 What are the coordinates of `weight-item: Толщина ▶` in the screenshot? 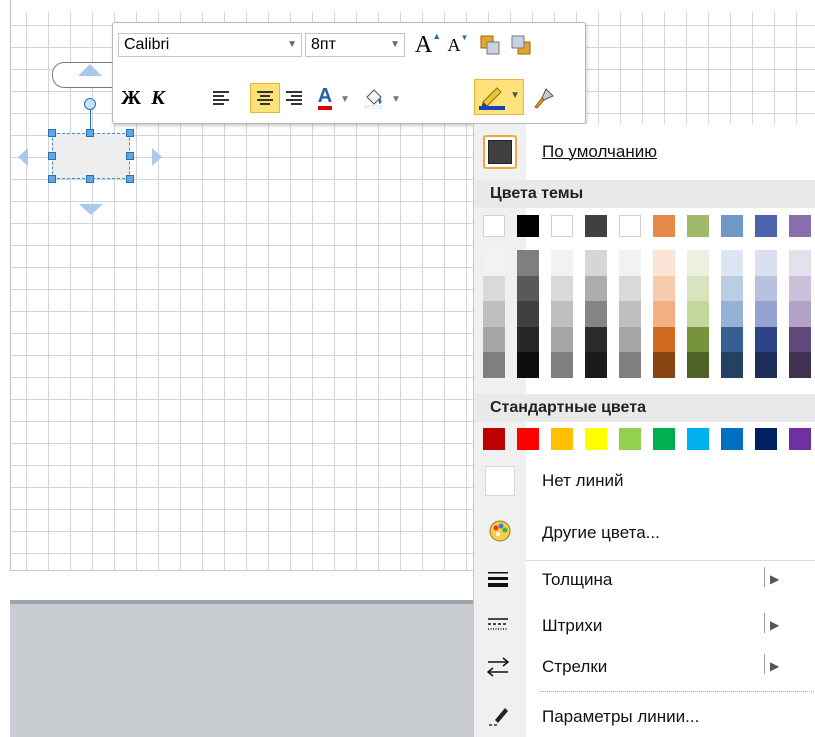 It's located at (644, 580).